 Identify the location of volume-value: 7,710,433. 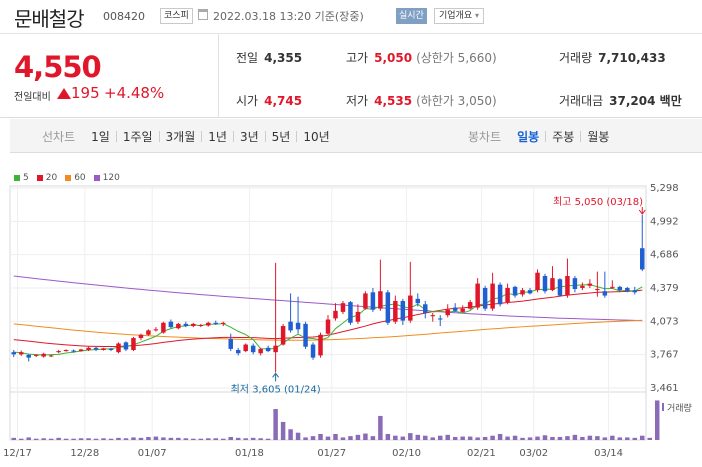
(632, 58).